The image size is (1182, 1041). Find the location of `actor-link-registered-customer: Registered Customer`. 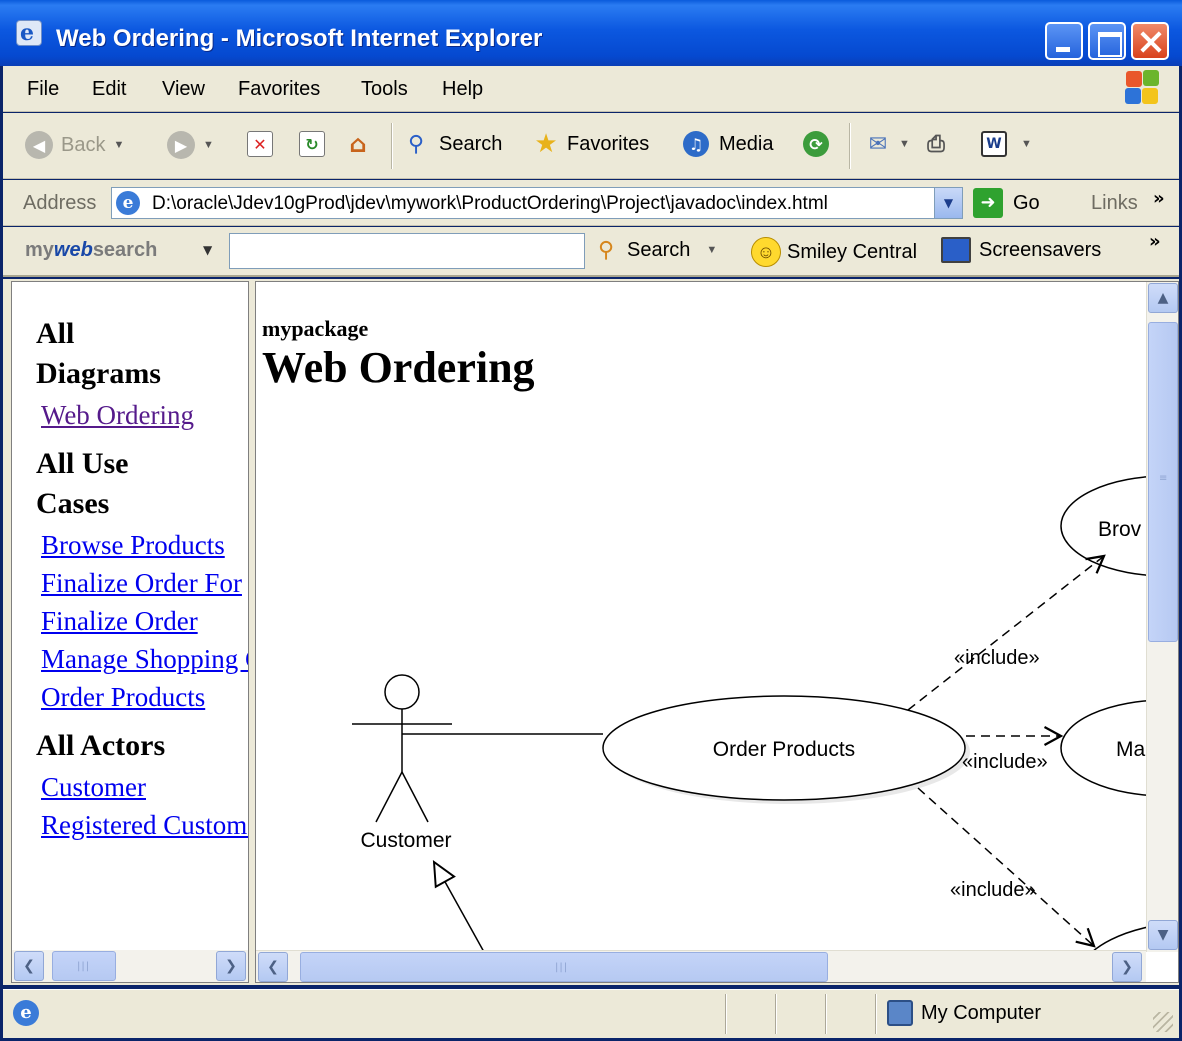

actor-link-registered-customer: Registered Customer is located at coordinates (144, 825).